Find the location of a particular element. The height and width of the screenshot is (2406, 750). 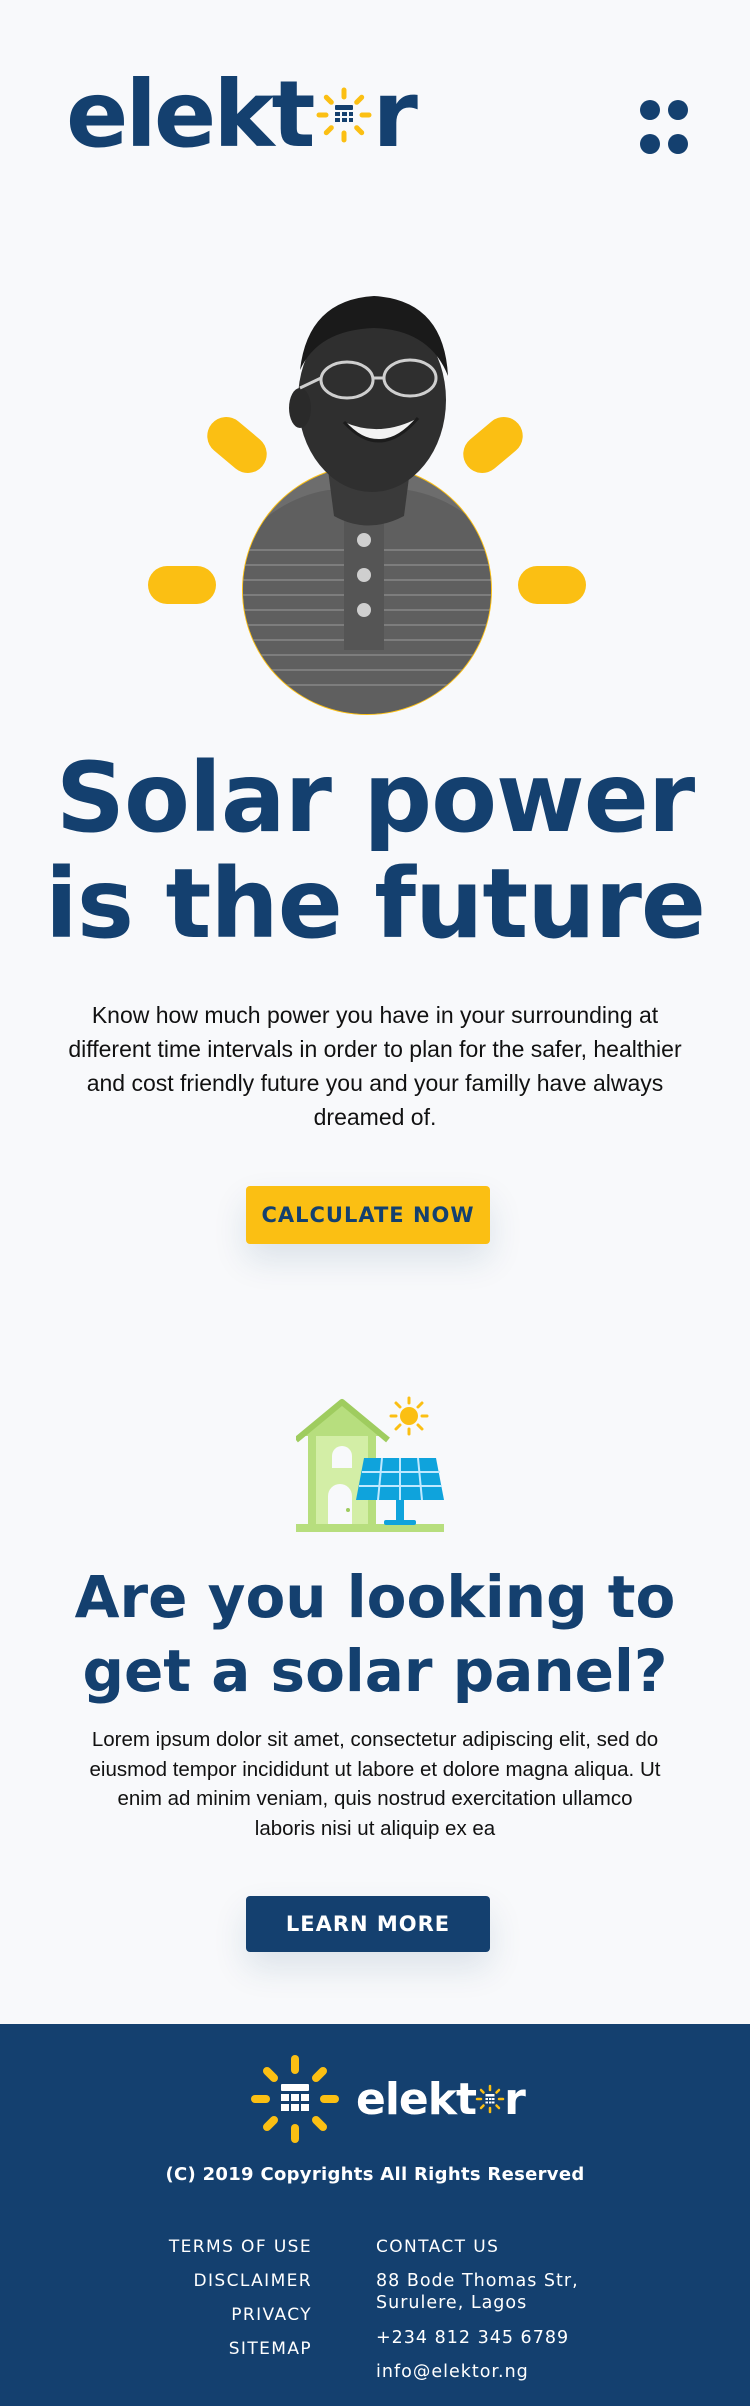

contact-address-line1: 88 Bode Thomas Str, is located at coordinates (477, 2281).